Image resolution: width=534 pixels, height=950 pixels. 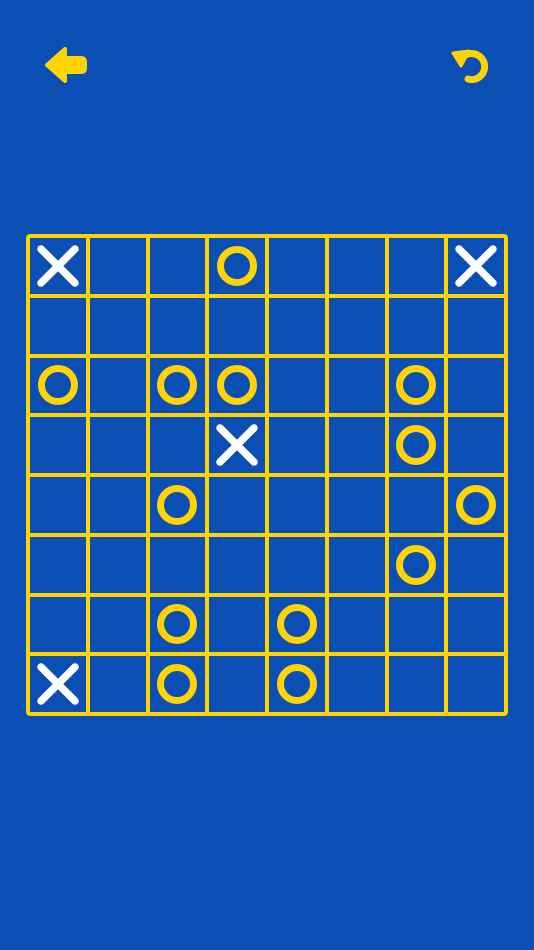 I want to click on undo-button, so click(x=471, y=66).